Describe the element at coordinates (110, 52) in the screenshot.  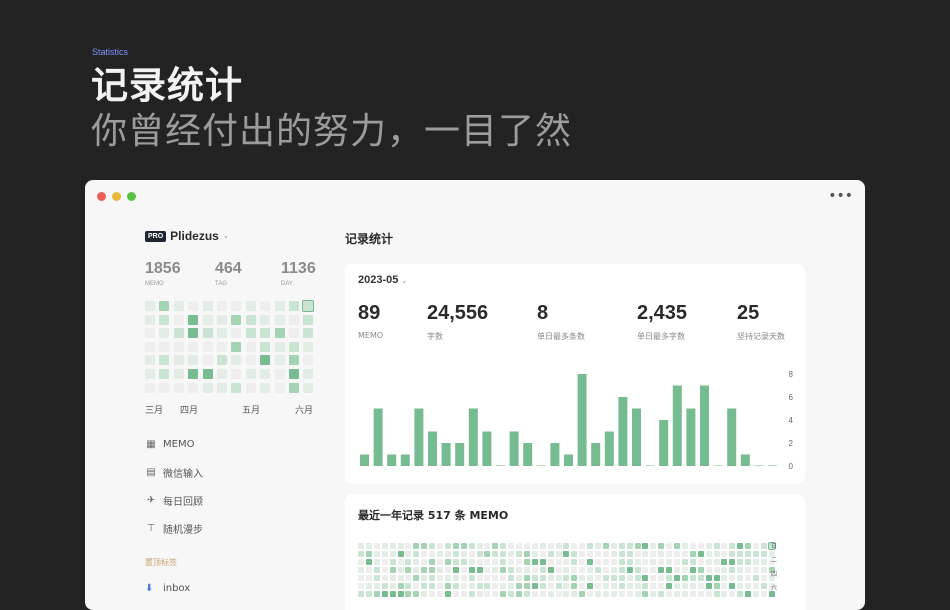
I see `hero-tag: Statistics` at that location.